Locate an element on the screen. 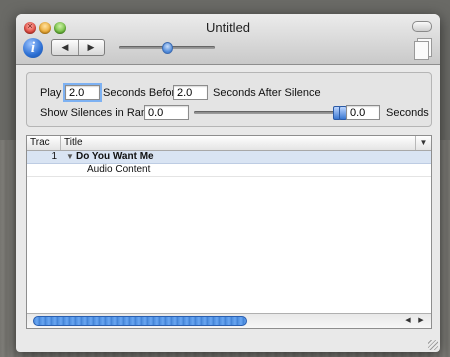 The width and height of the screenshot is (450, 357). column-header-track: Trac is located at coordinates (44, 143).